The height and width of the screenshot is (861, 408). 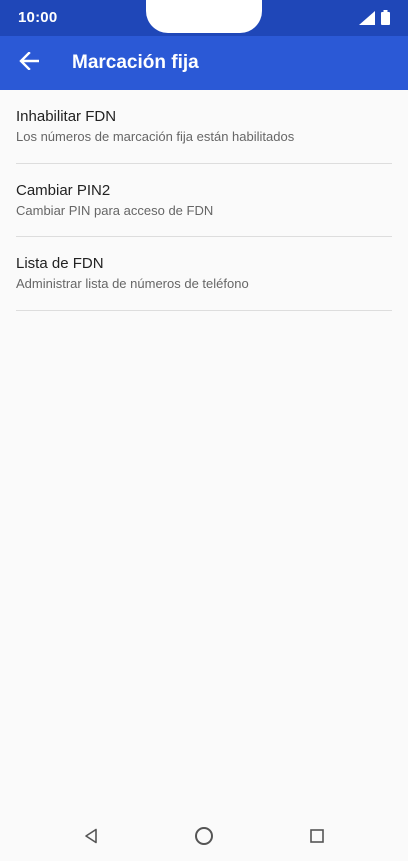 What do you see at coordinates (63, 190) in the screenshot?
I see `item-title: Cambiar PIN2` at bounding box center [63, 190].